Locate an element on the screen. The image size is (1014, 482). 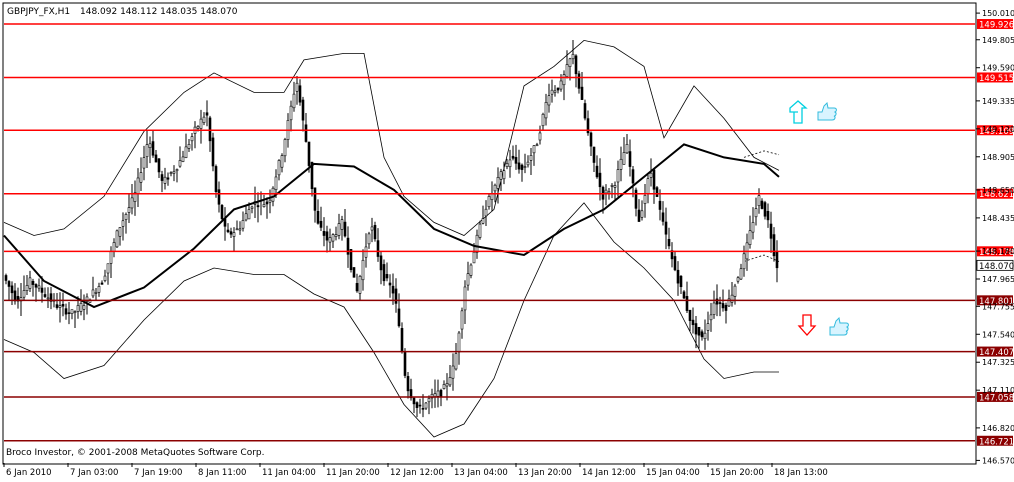
level-price-label: 146.721 is located at coordinates (996, 442).